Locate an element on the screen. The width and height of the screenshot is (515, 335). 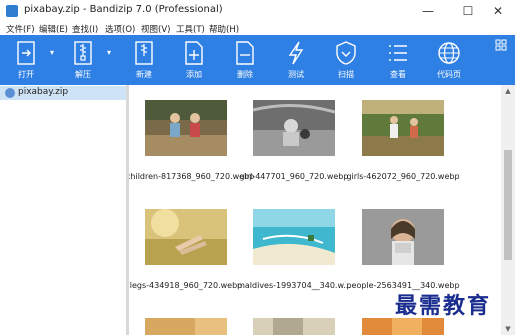
open-button: 打开 is located at coordinates (26, 60).